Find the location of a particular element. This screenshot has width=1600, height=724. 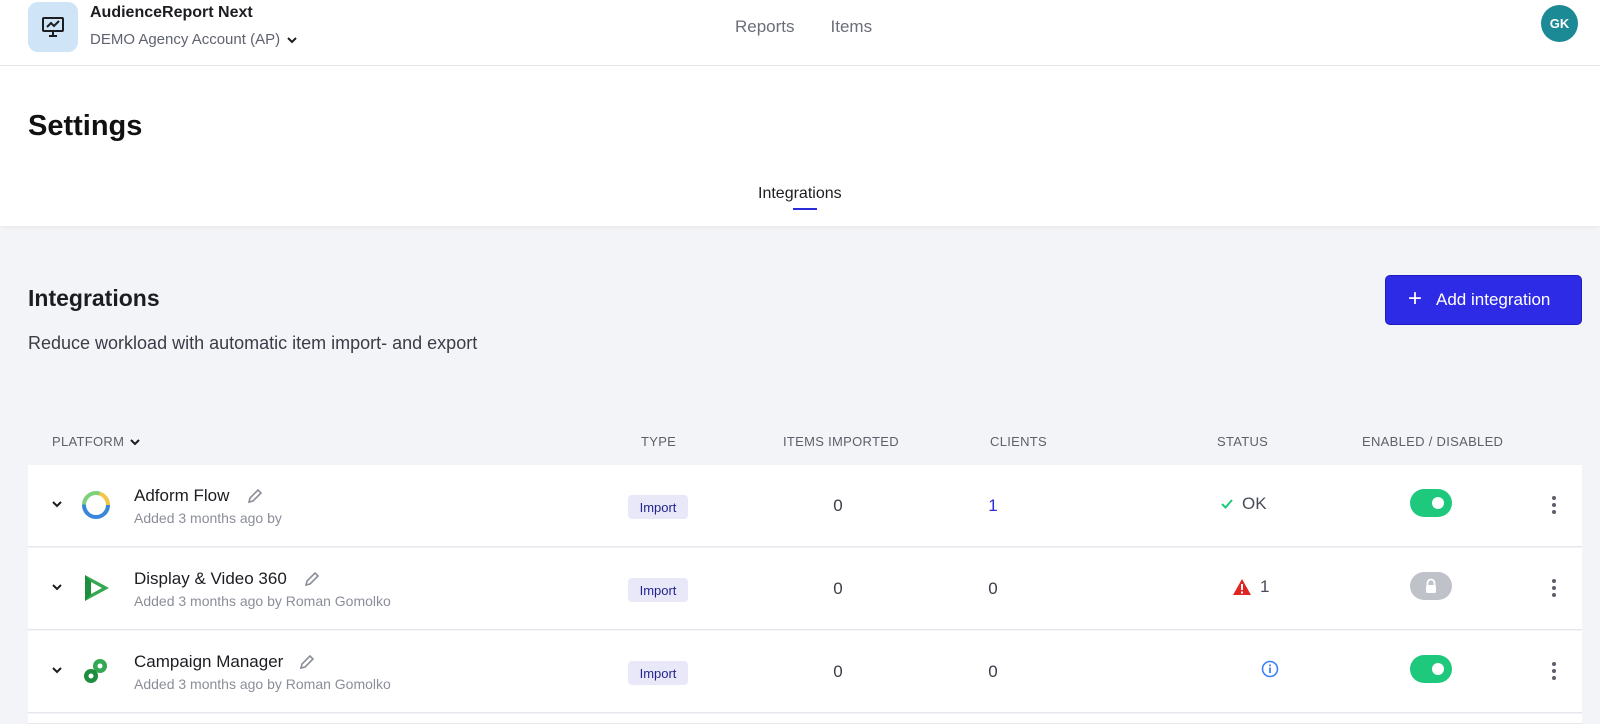

section-title: Integrations is located at coordinates (94, 298).